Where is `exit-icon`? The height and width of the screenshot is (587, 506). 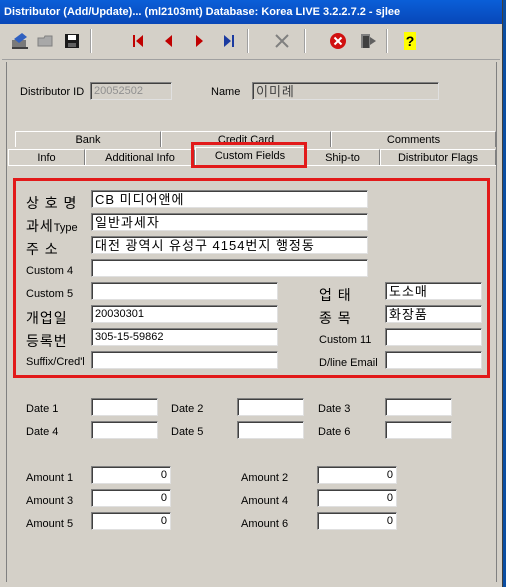
exit-icon is located at coordinates (368, 41).